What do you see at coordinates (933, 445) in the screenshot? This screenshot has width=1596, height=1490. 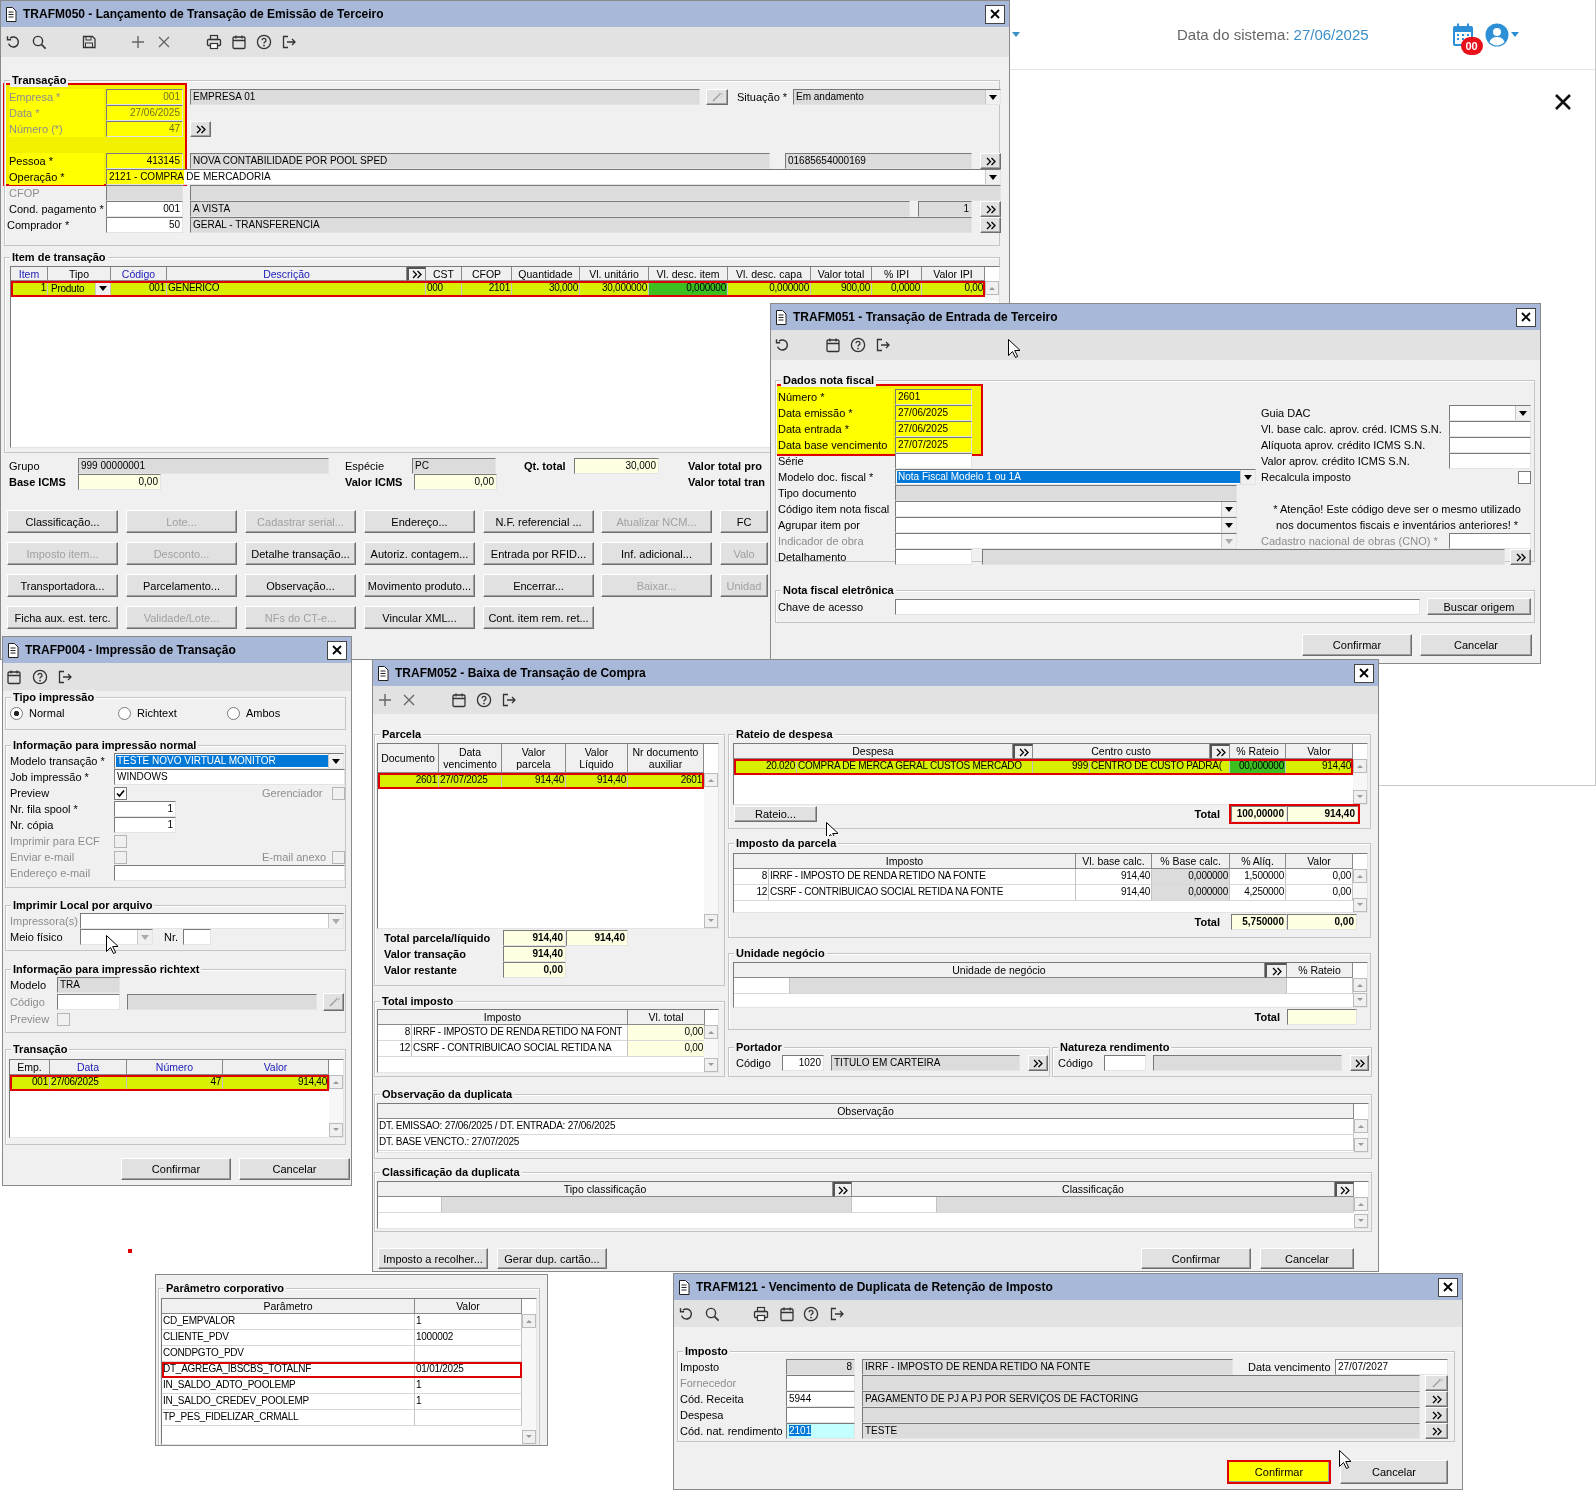 I see `input-field: 27/07/2025` at bounding box center [933, 445].